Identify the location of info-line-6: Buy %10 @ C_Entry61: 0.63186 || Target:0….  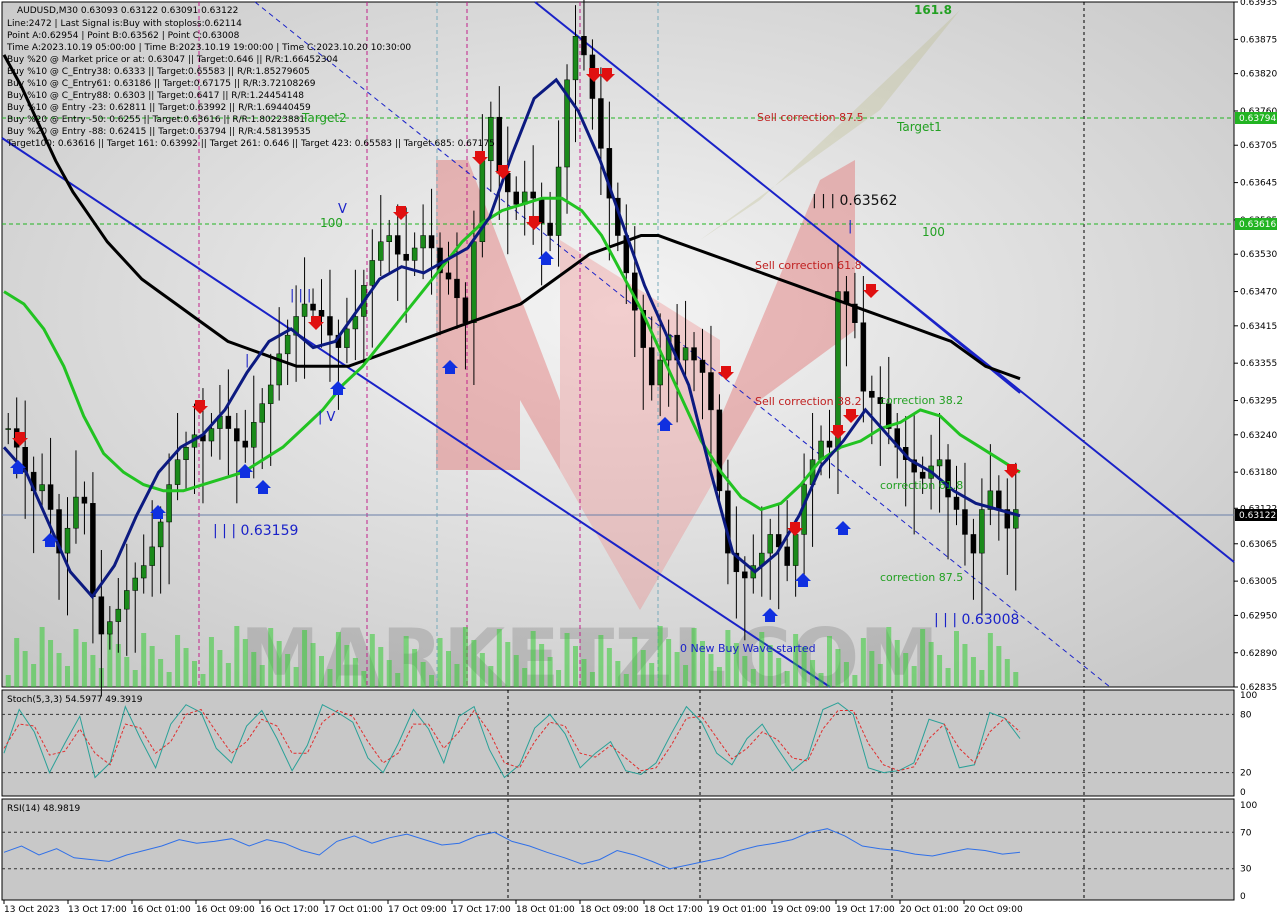
(161, 84).